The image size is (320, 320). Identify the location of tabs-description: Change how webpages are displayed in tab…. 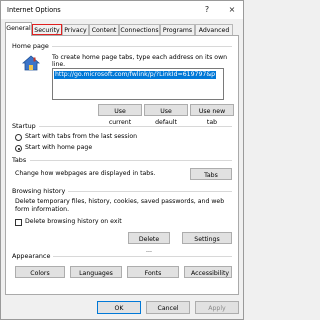
(85, 173).